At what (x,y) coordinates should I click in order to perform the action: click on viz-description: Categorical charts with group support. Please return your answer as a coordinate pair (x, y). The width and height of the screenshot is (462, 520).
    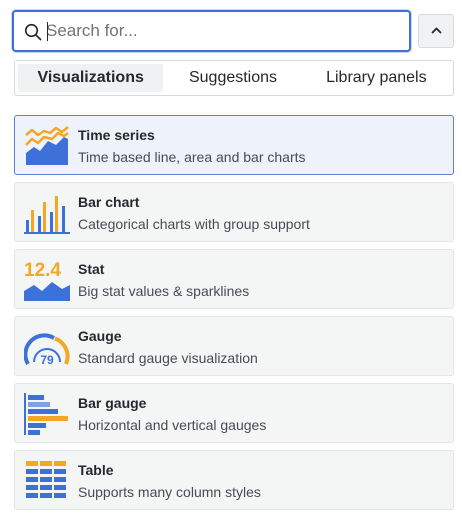
    Looking at the image, I should click on (194, 224).